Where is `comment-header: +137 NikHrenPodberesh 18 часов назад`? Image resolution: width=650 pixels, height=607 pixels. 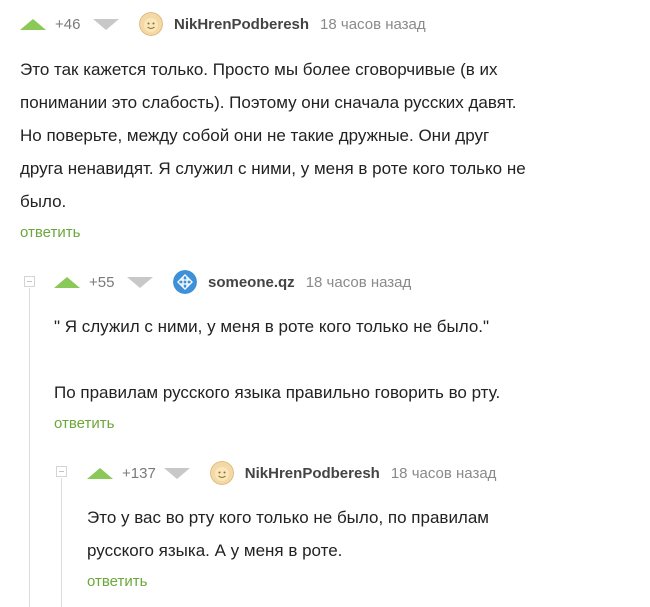 comment-header: +137 NikHrenPodberesh 18 часов назад is located at coordinates (364, 473).